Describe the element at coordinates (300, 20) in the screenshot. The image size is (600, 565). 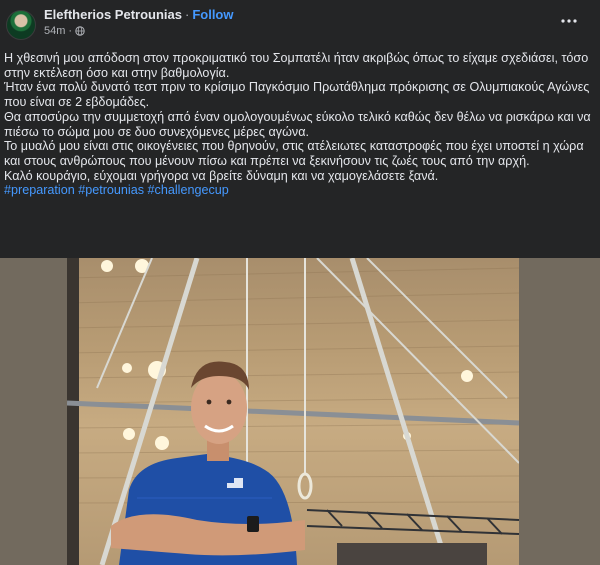
I see `post-header: Eleftherios Petrounias · Follow 54m ·` at that location.